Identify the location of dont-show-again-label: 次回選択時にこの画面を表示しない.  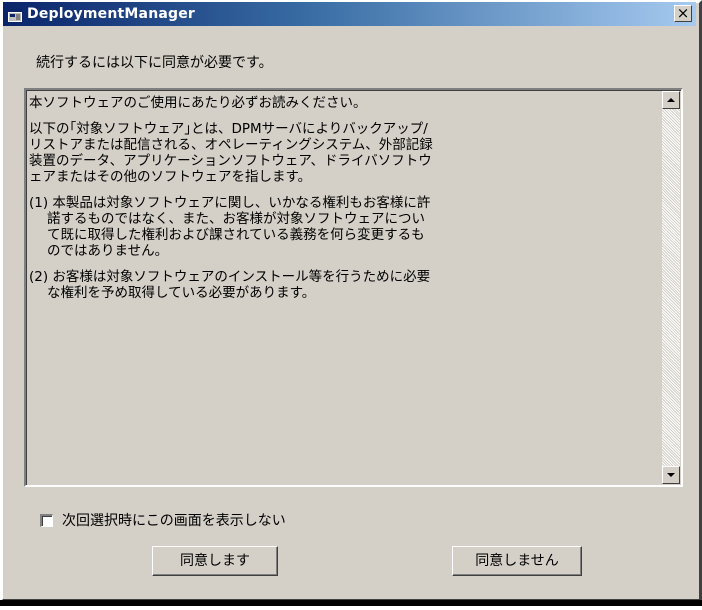
(174, 521).